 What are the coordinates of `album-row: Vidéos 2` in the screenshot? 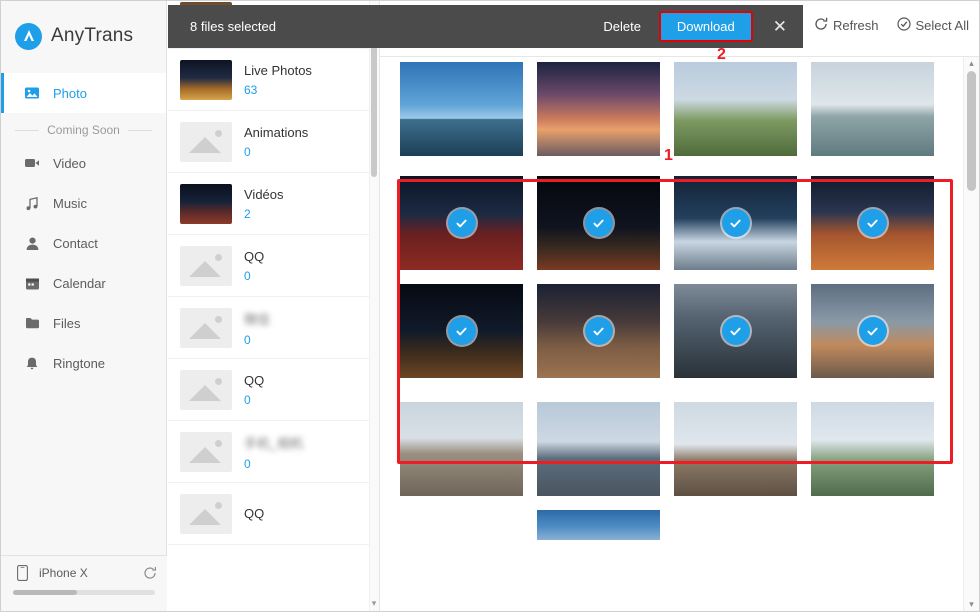 It's located at (273, 204).